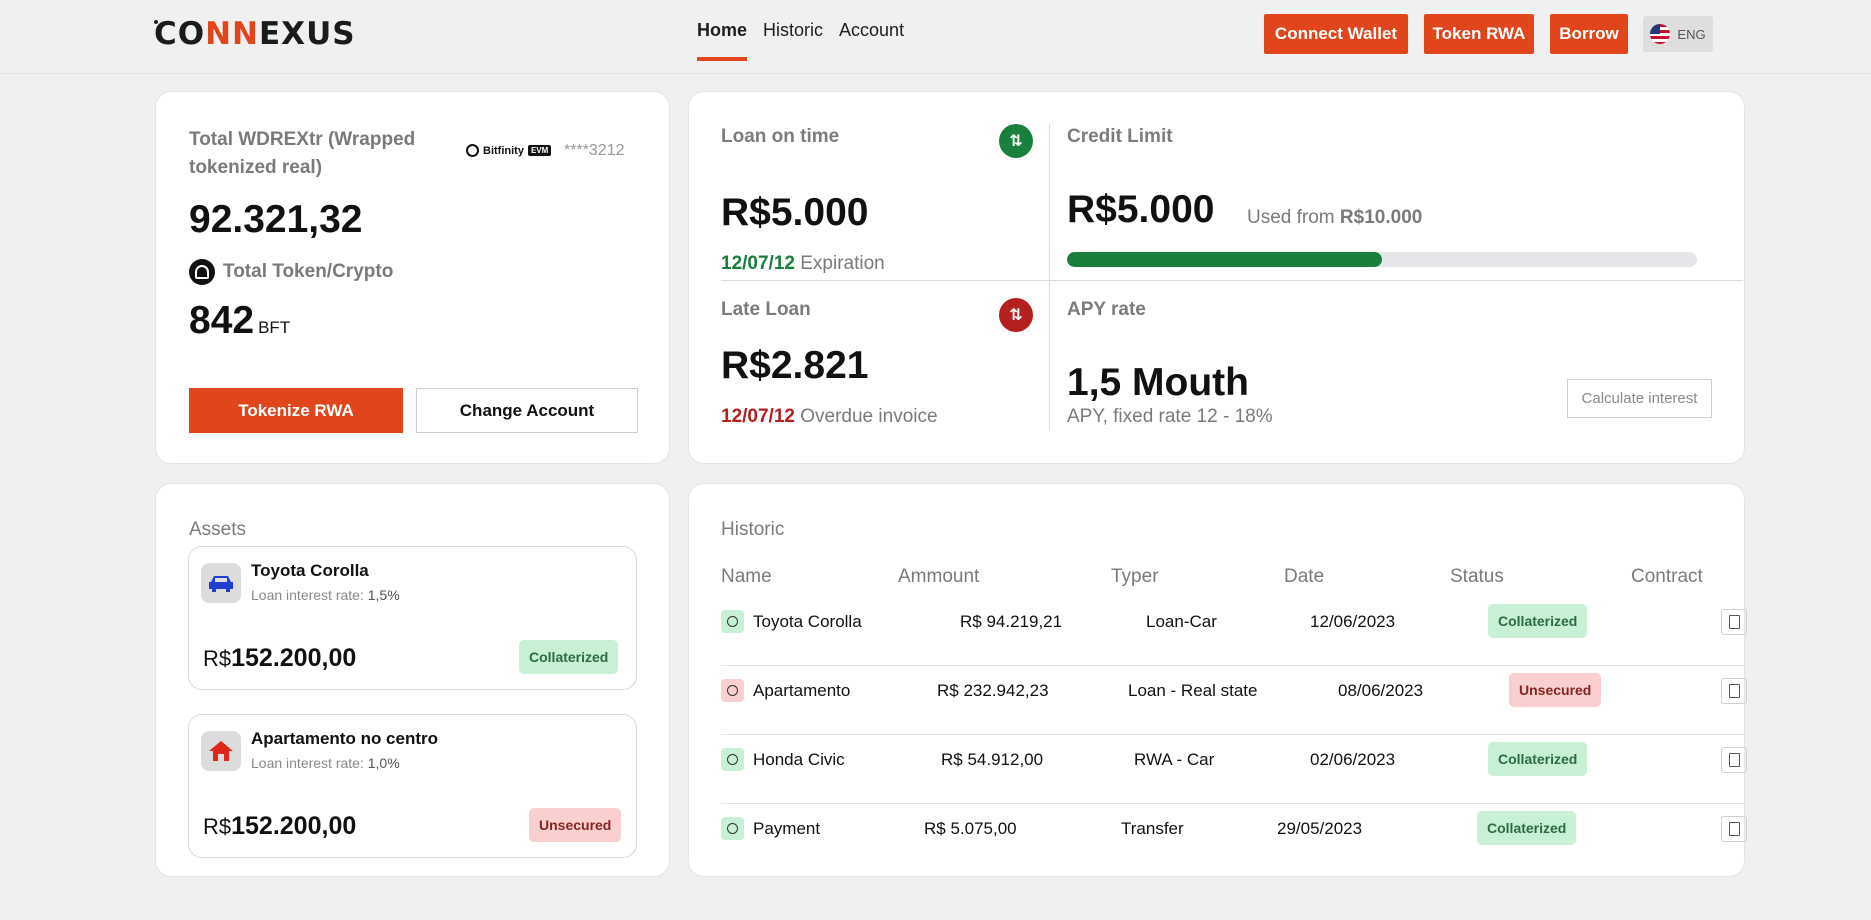  What do you see at coordinates (1353, 759) in the screenshot?
I see `row-date: 02/06/2023` at bounding box center [1353, 759].